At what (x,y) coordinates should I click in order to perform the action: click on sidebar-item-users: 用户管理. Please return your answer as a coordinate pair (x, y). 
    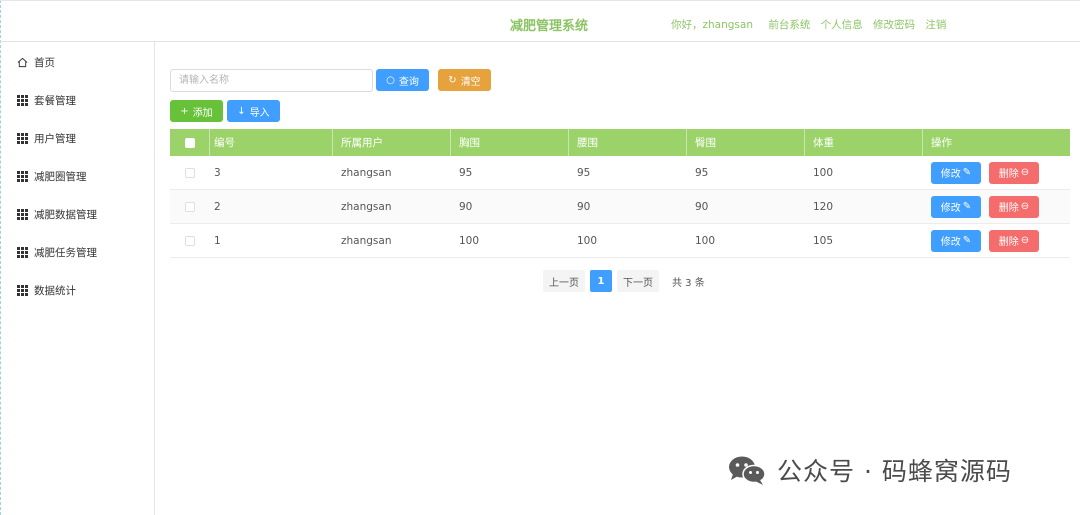
    Looking at the image, I should click on (46, 138).